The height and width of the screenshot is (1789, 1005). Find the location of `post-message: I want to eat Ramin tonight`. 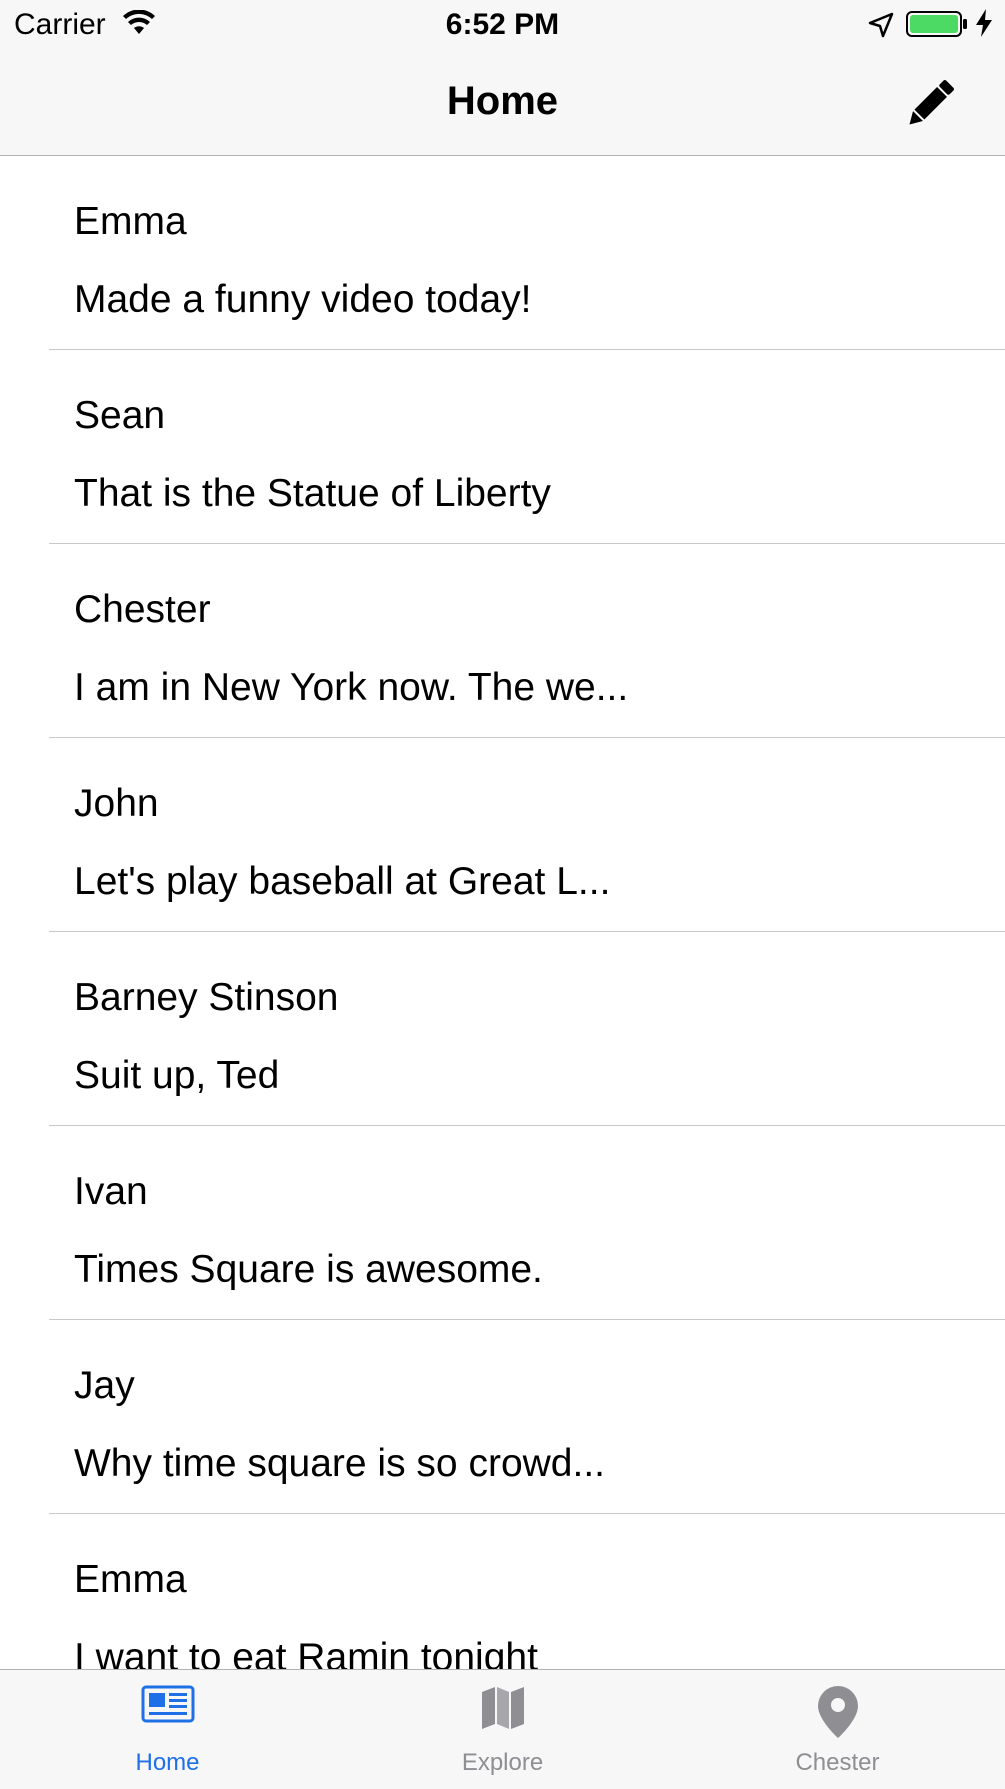

post-message: I want to eat Ramin tonight is located at coordinates (306, 1652).